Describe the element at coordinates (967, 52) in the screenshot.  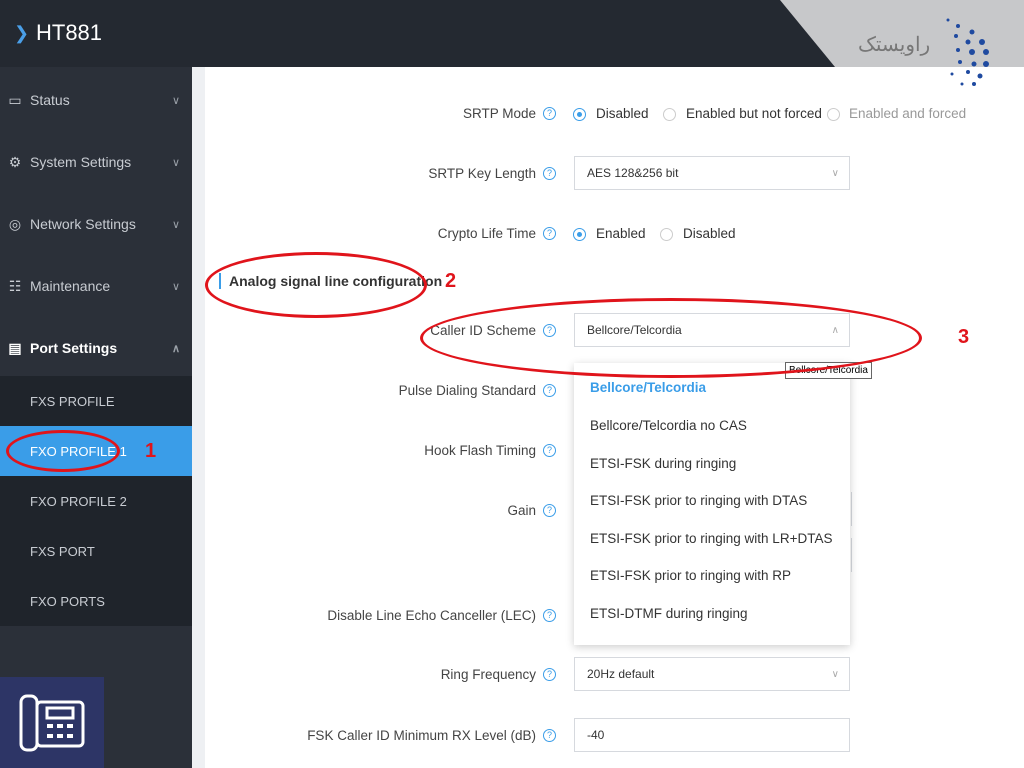
I see `watermark-dots-icon` at that location.